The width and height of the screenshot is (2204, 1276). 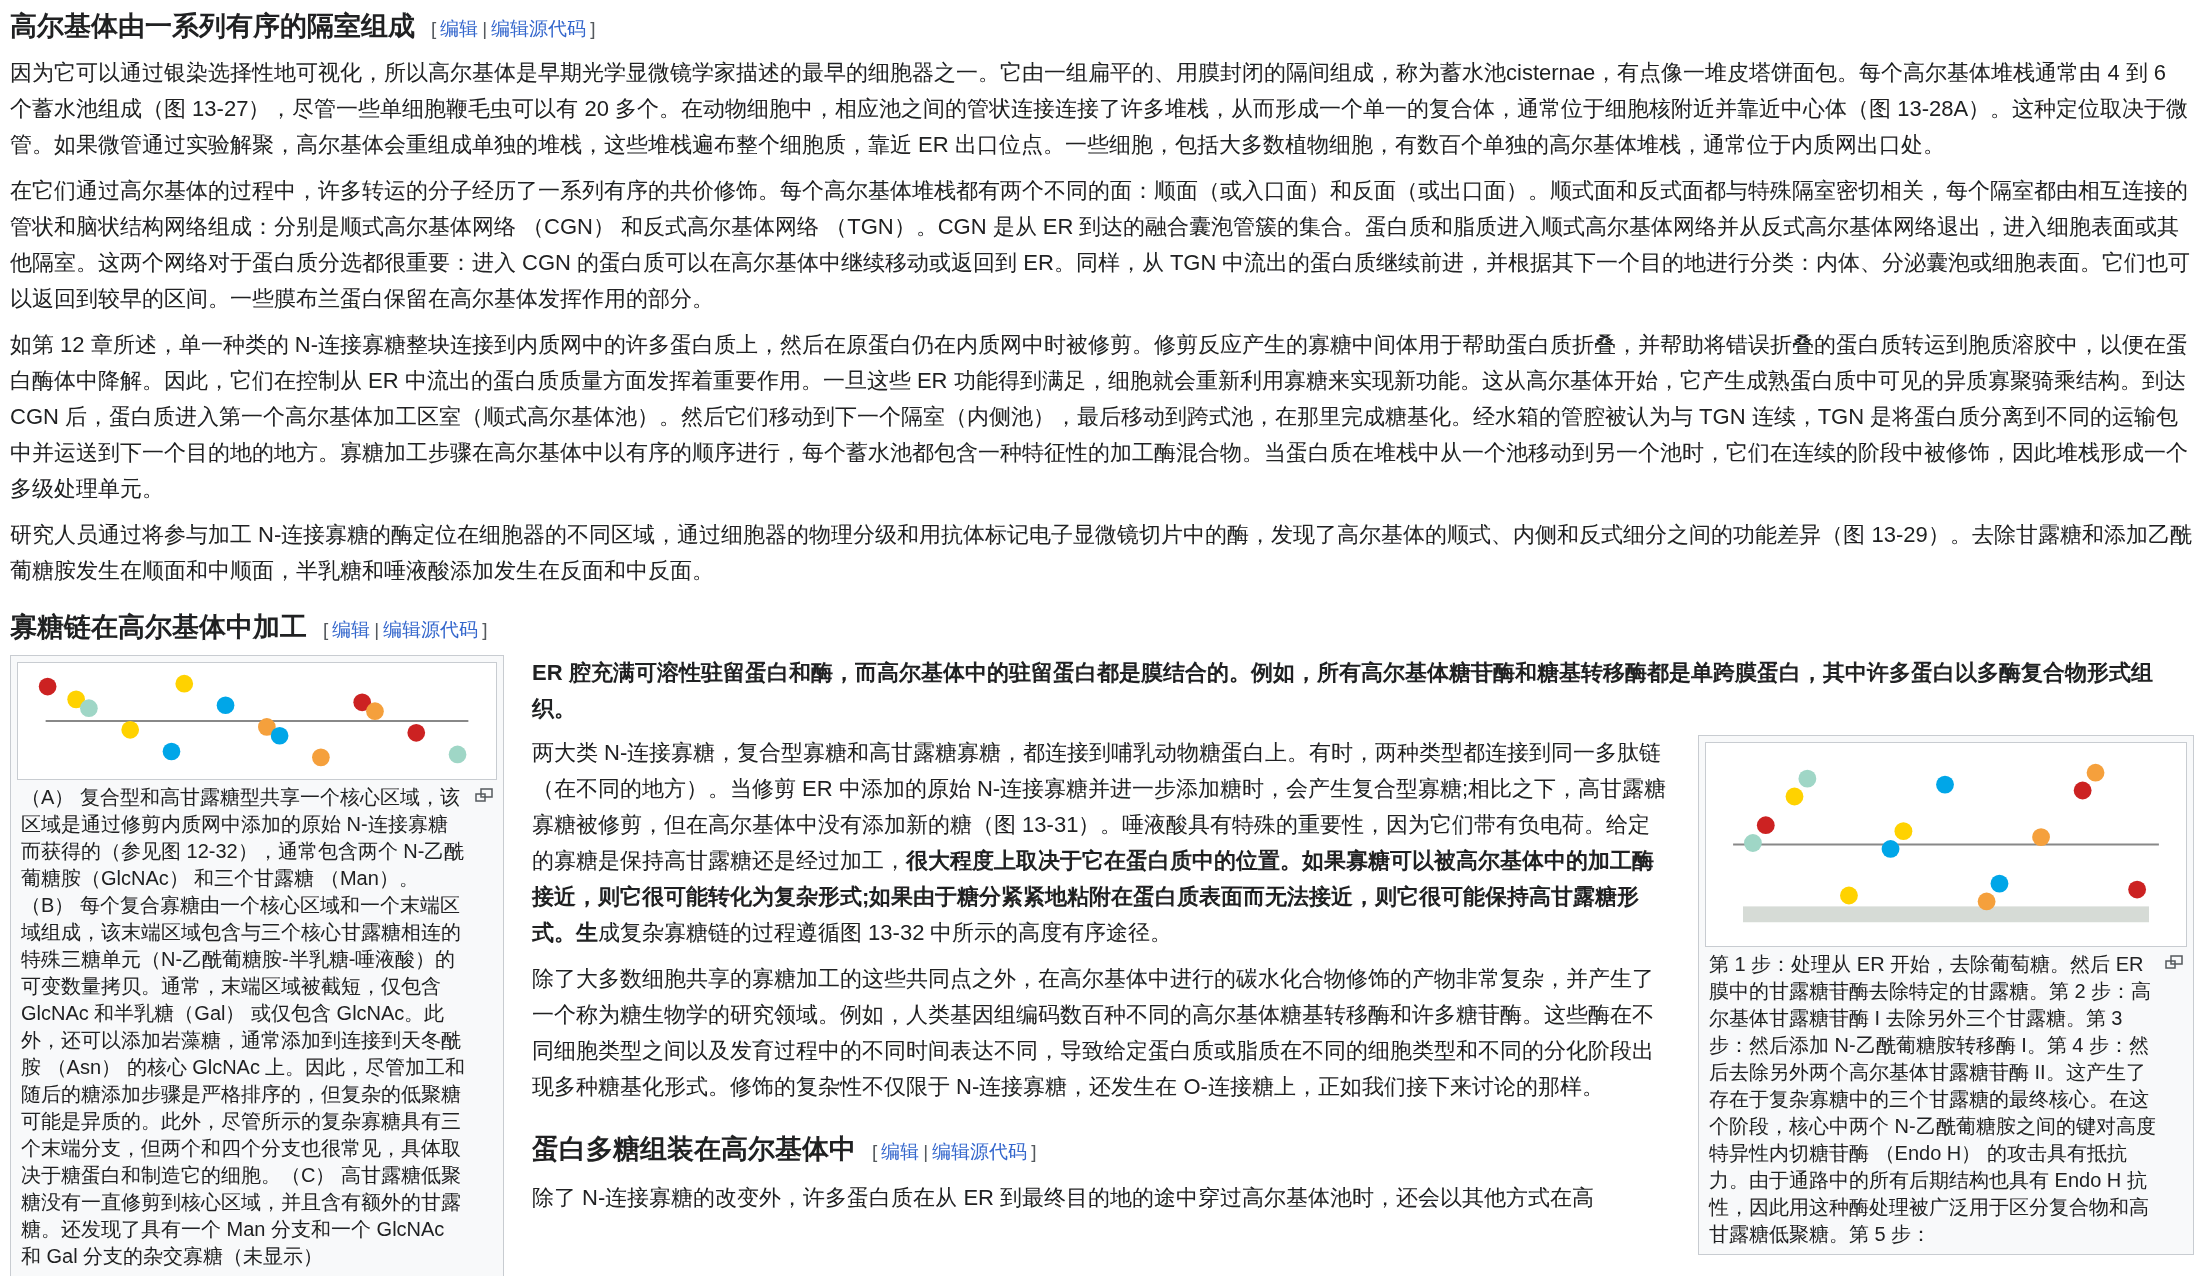 I want to click on section-heading: 寡糖链在高尔基体中加工, so click(x=158, y=627).